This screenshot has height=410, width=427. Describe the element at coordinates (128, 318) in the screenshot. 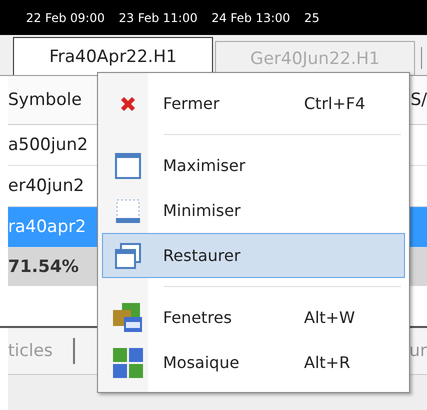

I see `windows-icon` at that location.